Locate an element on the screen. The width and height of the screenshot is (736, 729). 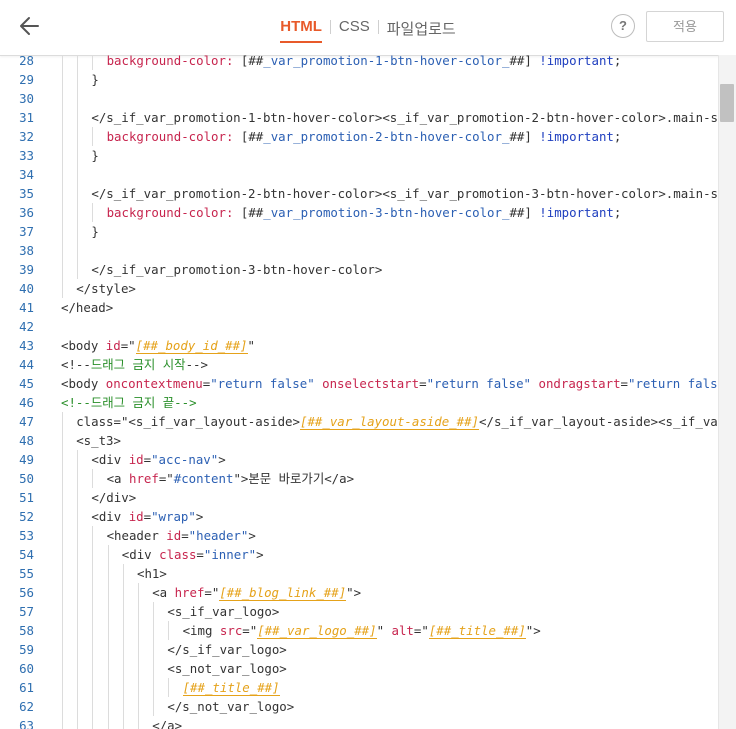
code-text: } is located at coordinates (94, 79).